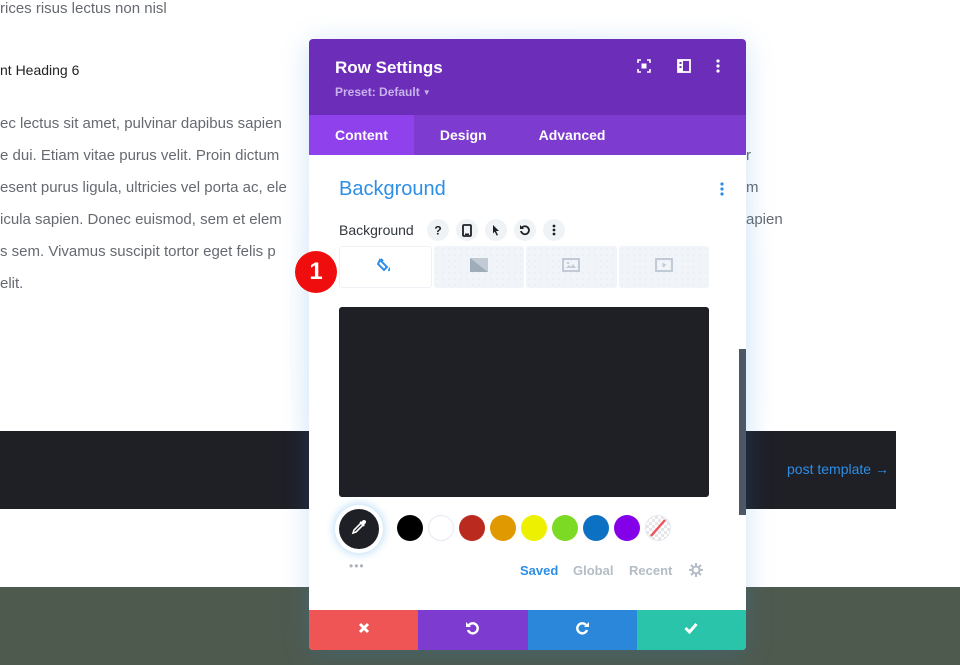 The width and height of the screenshot is (960, 665). Describe the element at coordinates (441, 528) in the screenshot. I see `swatch-white` at that location.